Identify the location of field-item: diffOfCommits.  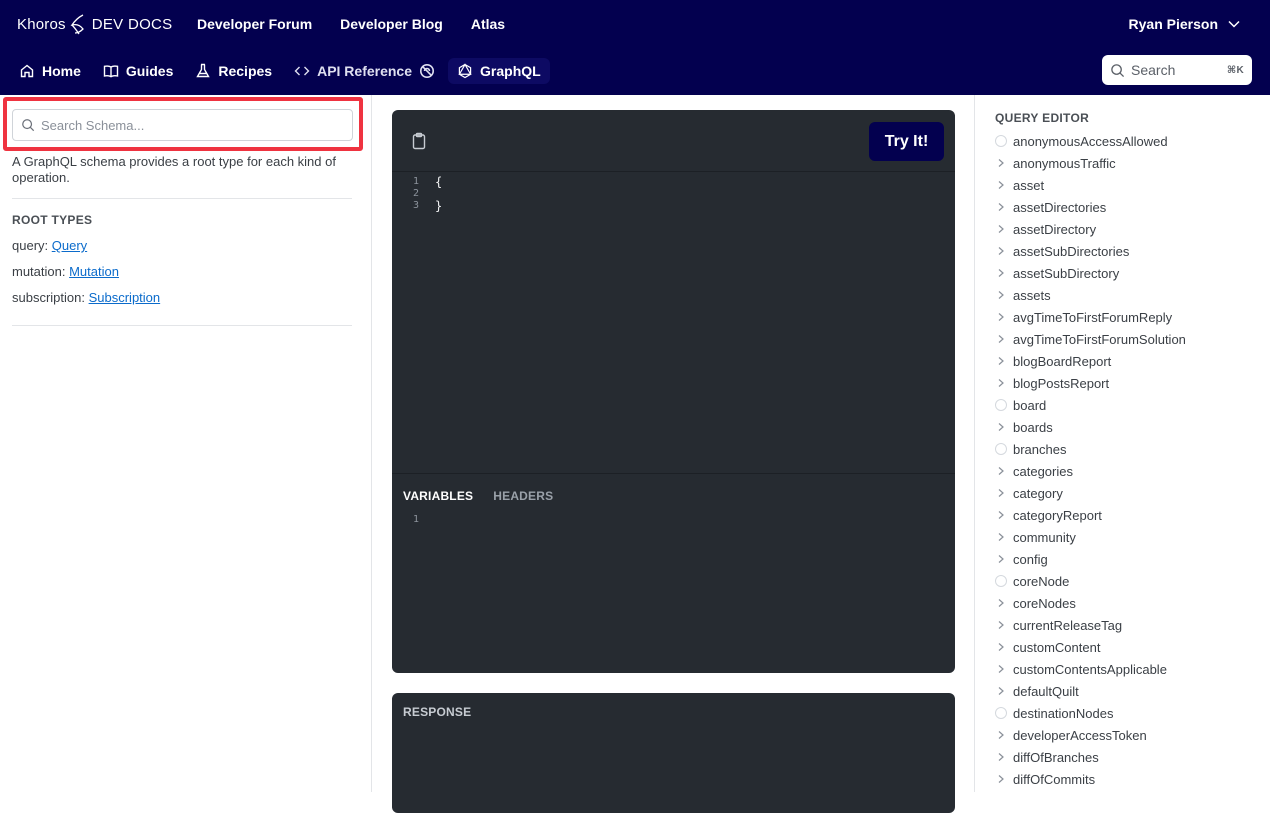
(1090, 779).